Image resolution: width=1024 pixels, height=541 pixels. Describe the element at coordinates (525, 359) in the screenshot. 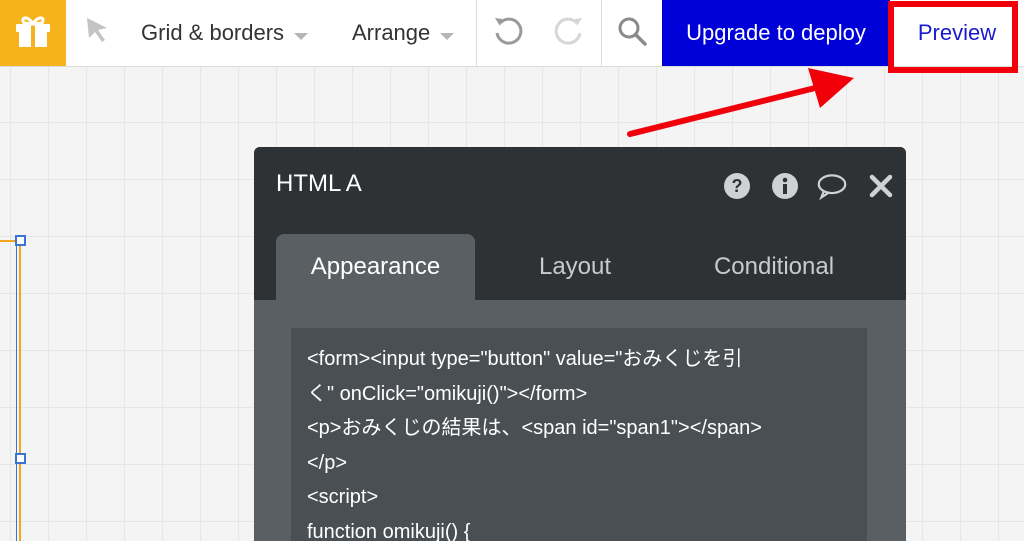

I see `code-line: <form><input type="button" value="おみくじを引` at that location.